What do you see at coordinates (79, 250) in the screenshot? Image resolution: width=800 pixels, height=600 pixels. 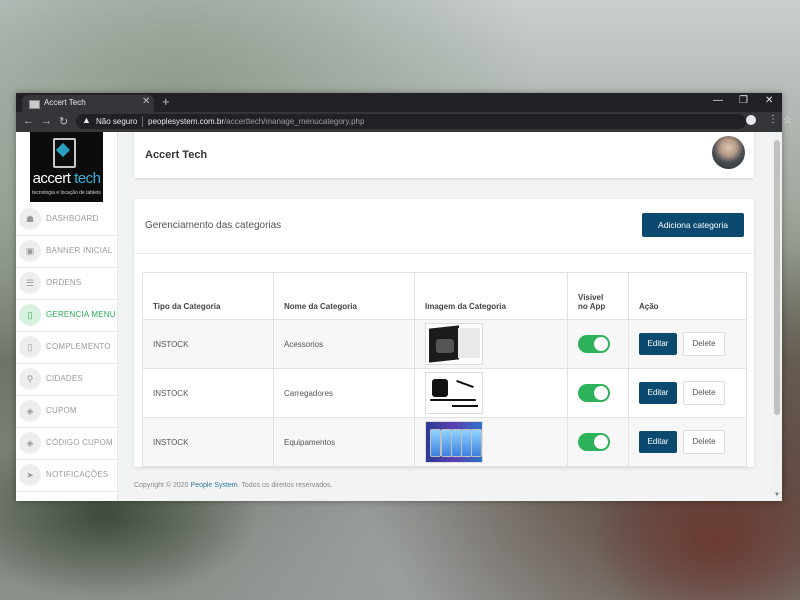 I see `sidebar-item-label: BANNER INICIAL` at bounding box center [79, 250].